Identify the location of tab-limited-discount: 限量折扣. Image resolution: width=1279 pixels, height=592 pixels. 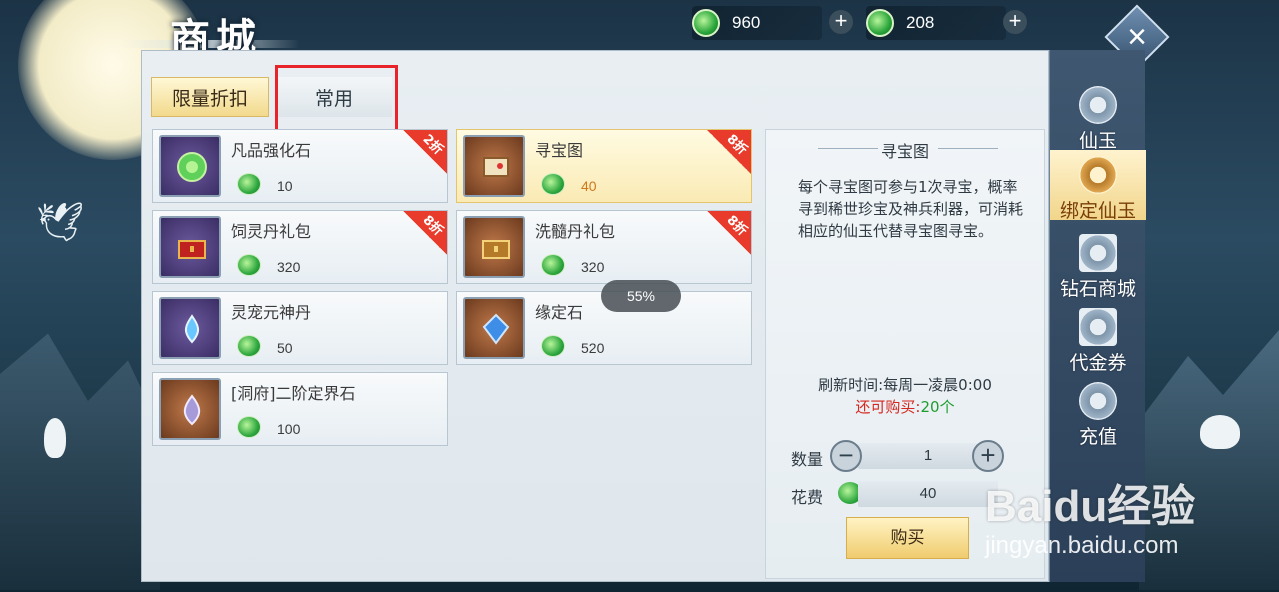
(210, 97).